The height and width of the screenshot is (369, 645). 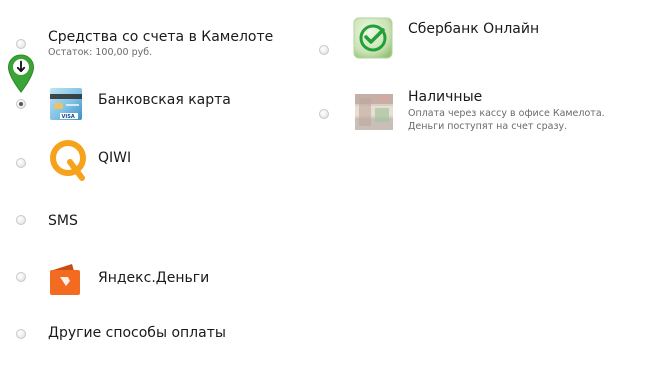 I want to click on bank-card-radio, so click(x=21, y=104).